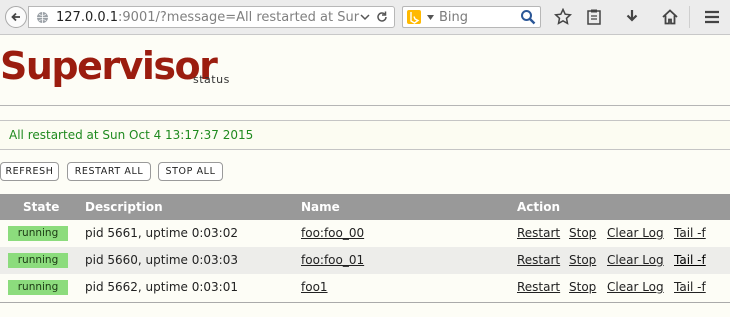  I want to click on process-description: pid 5661, uptime 0:03:02, so click(161, 233).